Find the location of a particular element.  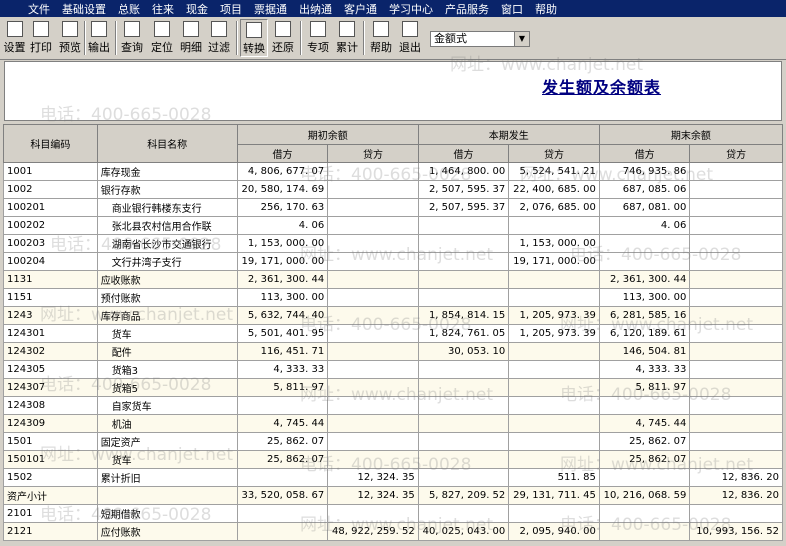

toolbar-button-12: 帮助 is located at coordinates (381, 38).